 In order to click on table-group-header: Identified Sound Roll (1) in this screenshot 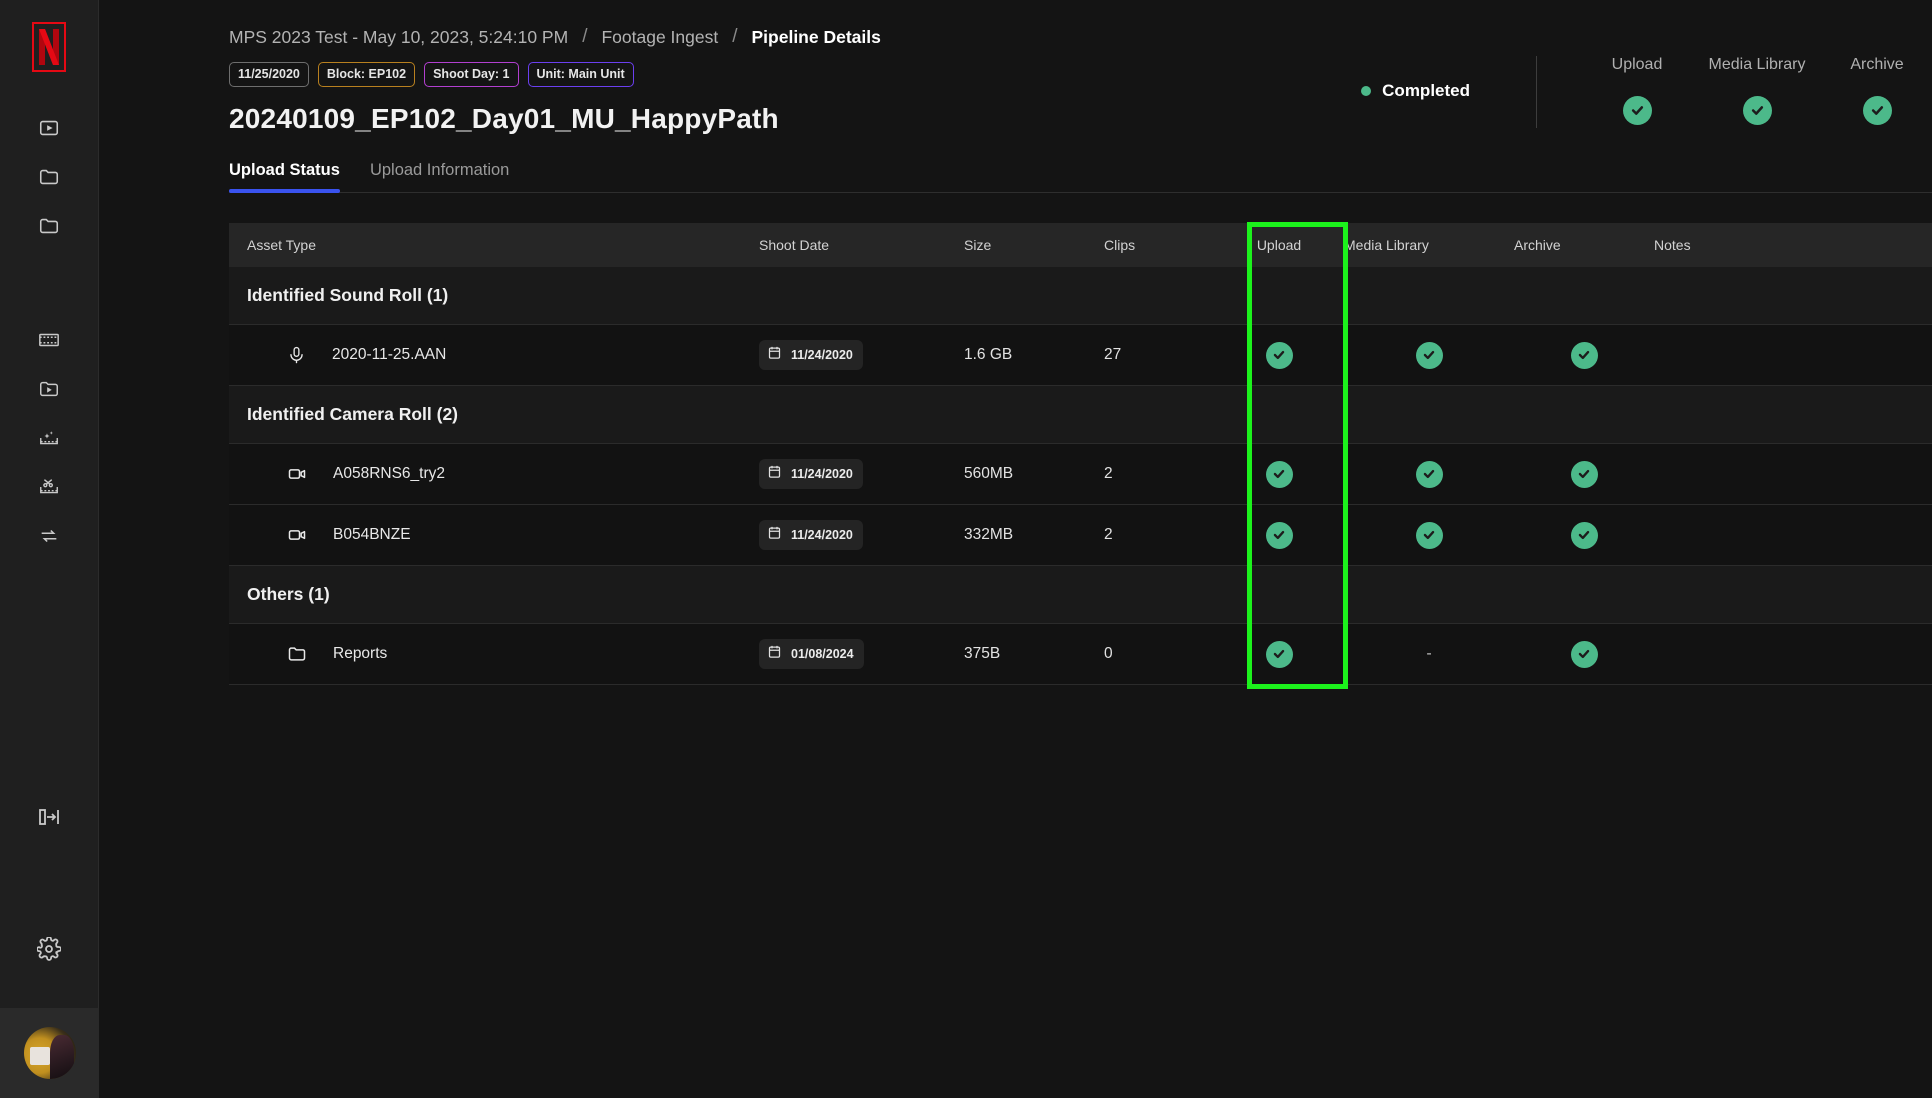, I will do `click(1080, 295)`.